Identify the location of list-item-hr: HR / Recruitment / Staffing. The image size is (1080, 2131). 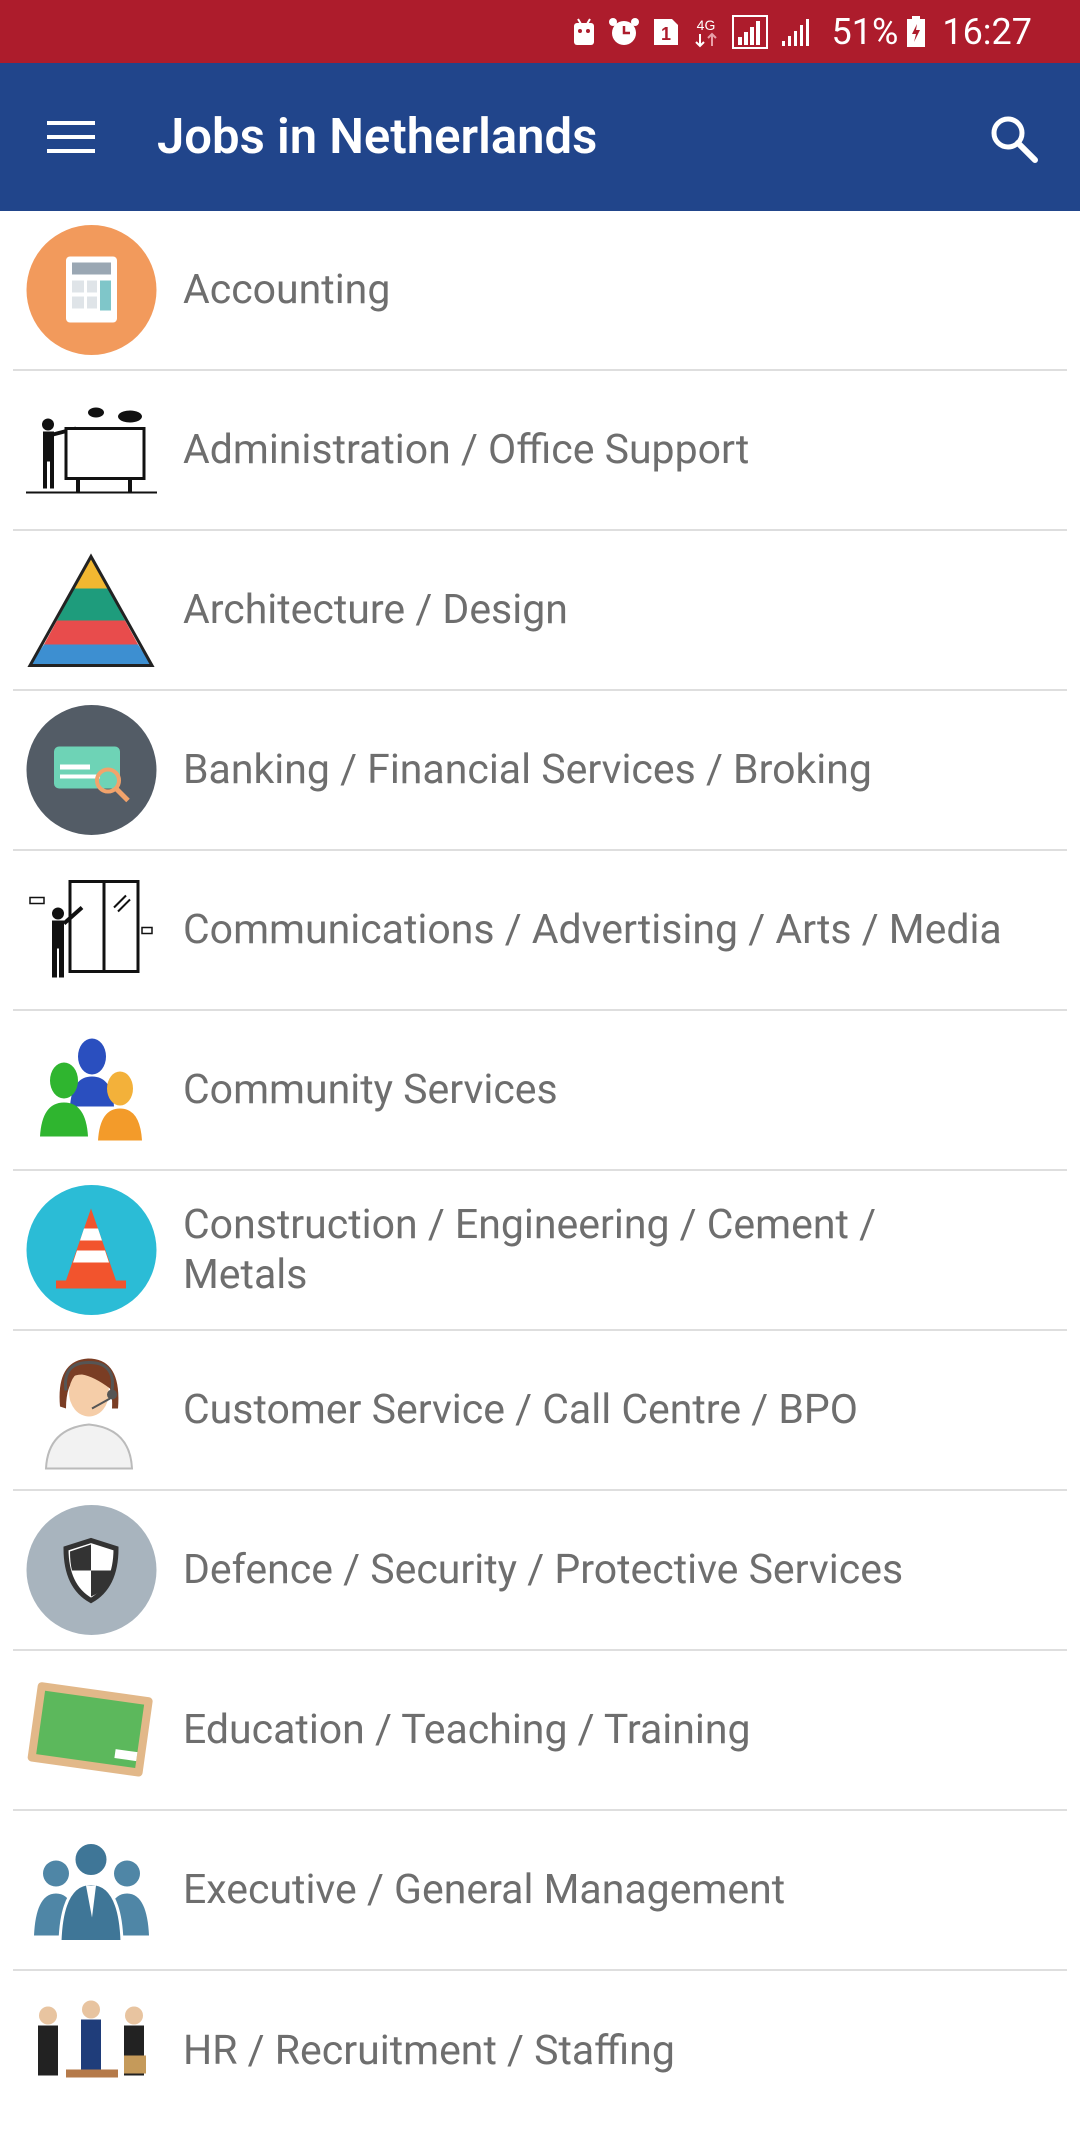
(540, 2051).